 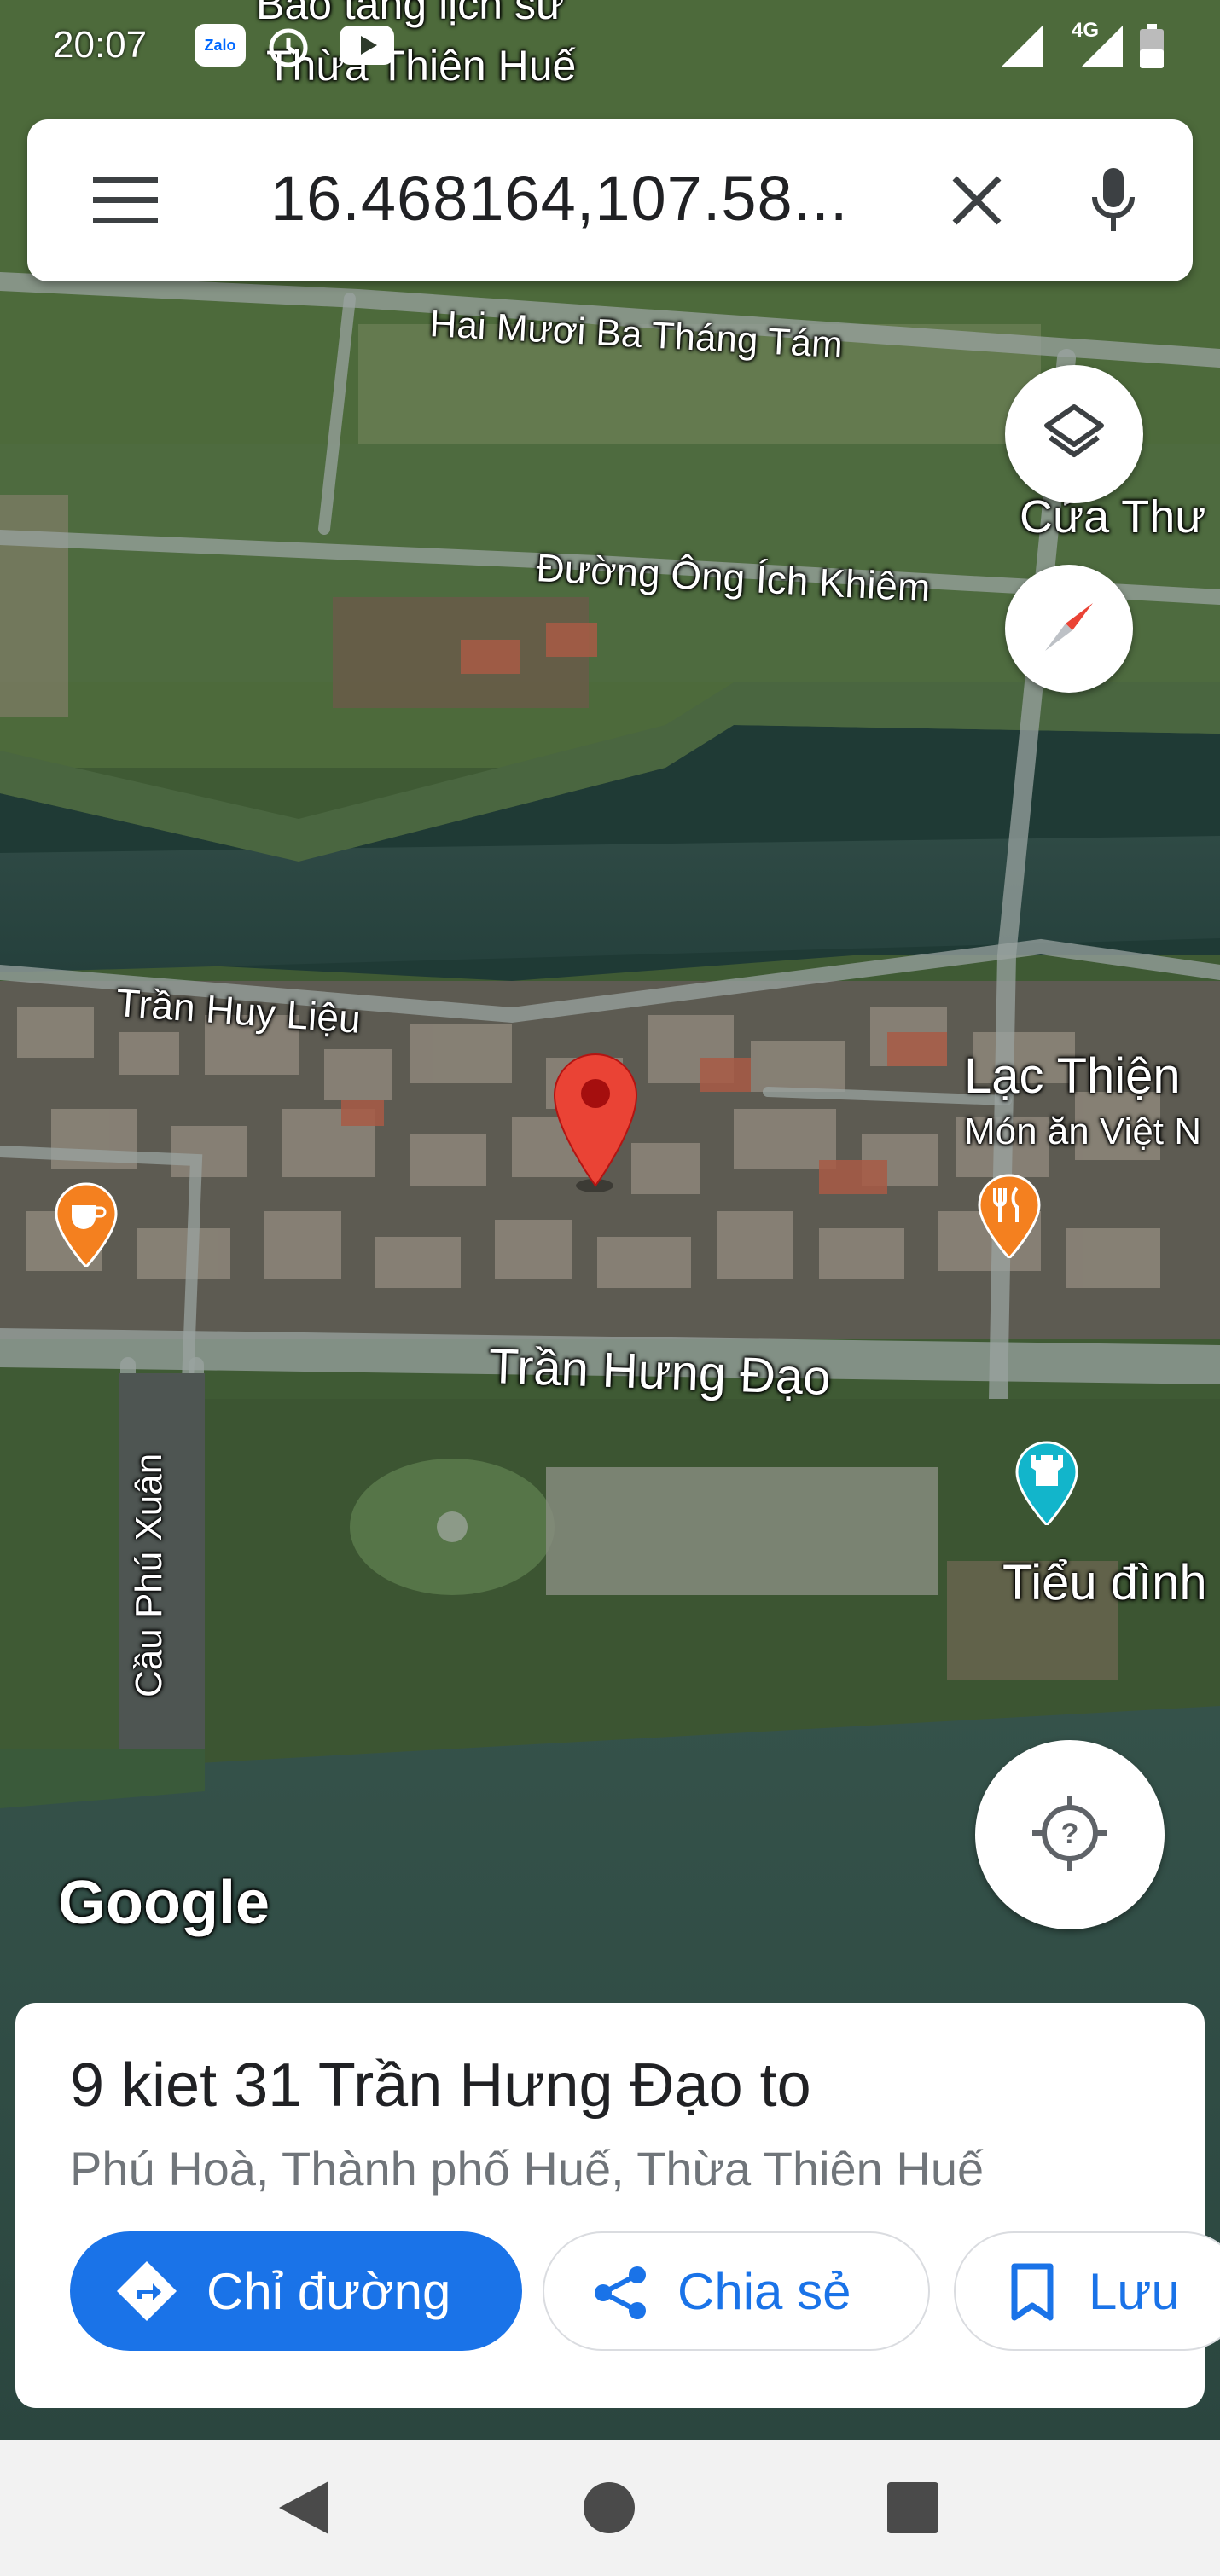 What do you see at coordinates (1082, 1132) in the screenshot?
I see `map-label-lac-thien-category: Món ăn Việt N` at bounding box center [1082, 1132].